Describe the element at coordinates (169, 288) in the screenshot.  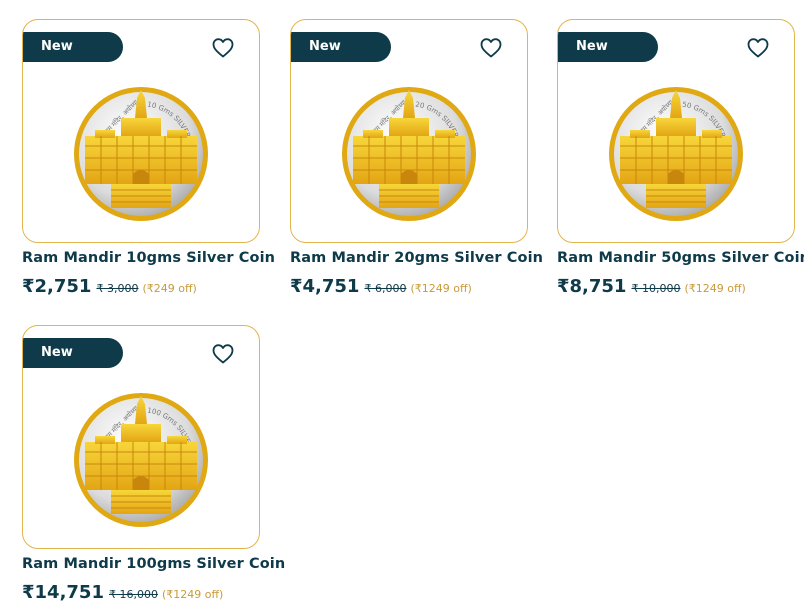
I see `discount-text: (₹249 off)` at that location.